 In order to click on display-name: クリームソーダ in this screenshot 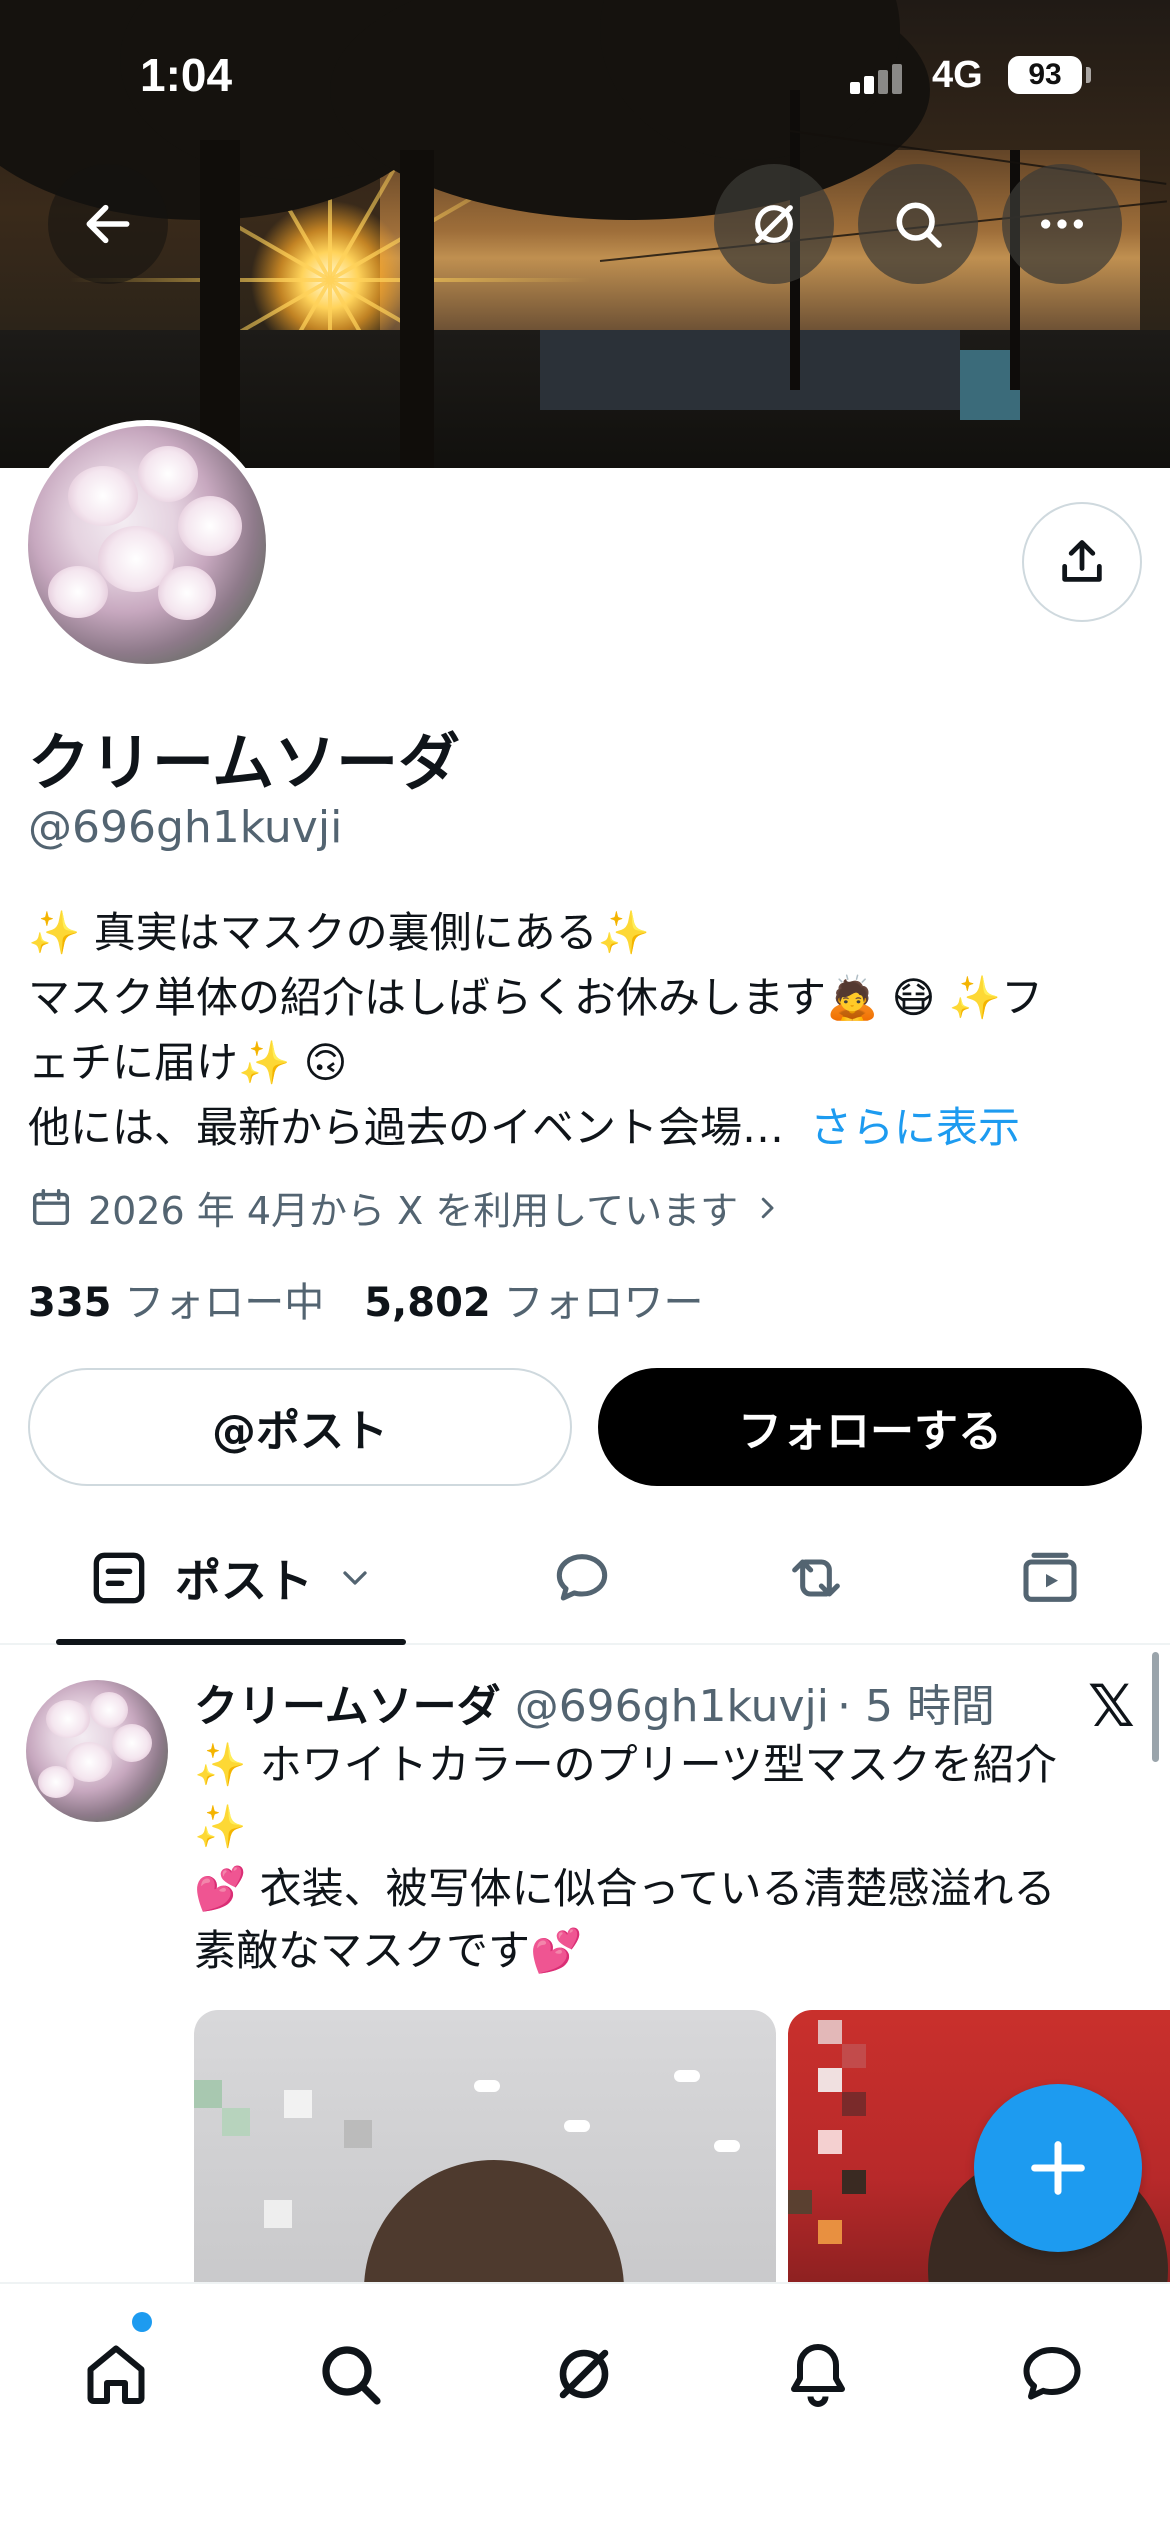, I will do `click(244, 762)`.